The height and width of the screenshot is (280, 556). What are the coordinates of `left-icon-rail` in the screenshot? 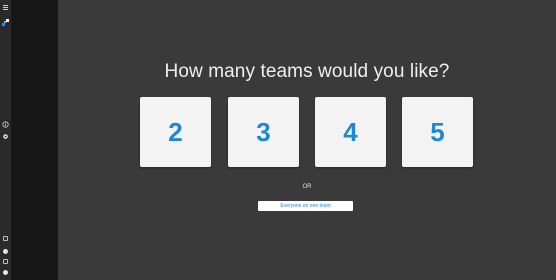 It's located at (5, 140).